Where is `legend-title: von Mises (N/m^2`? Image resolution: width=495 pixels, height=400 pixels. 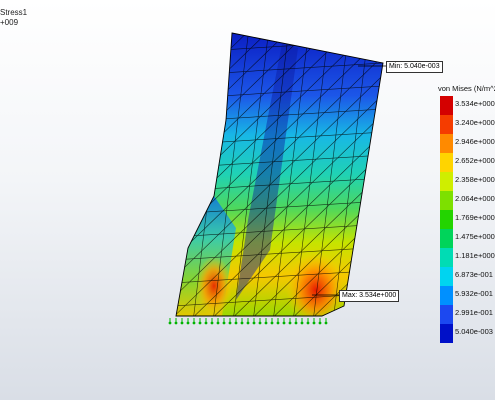
legend-title: von Mises (N/m^2 is located at coordinates (466, 88).